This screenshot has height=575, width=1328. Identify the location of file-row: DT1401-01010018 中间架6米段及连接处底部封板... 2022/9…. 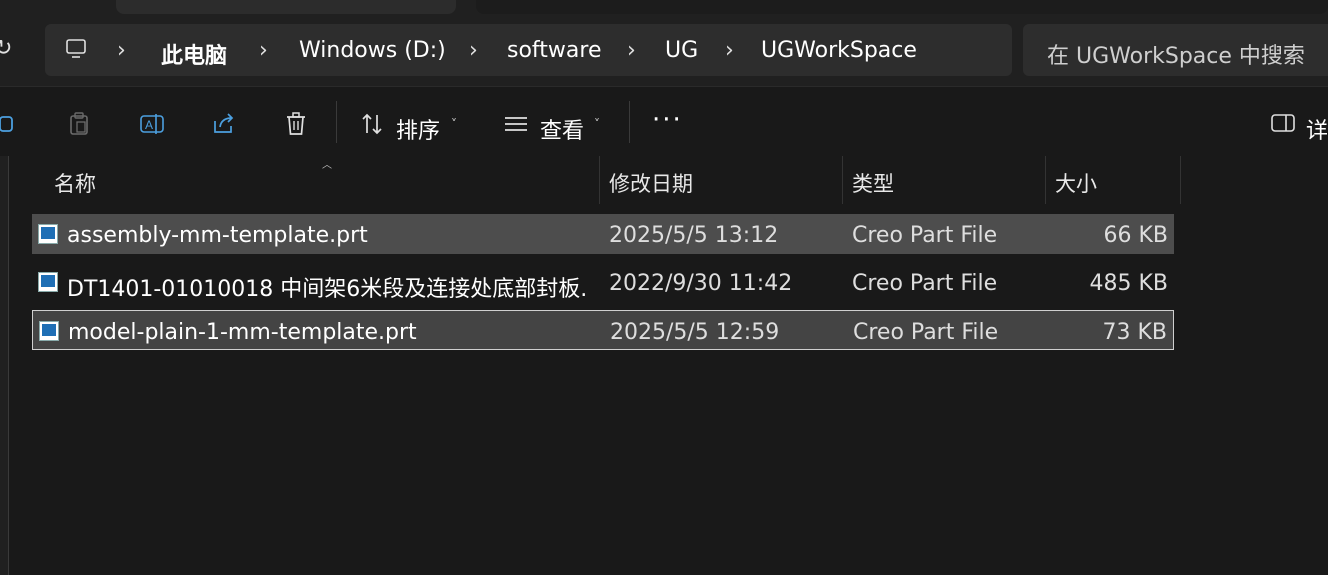
(603, 282).